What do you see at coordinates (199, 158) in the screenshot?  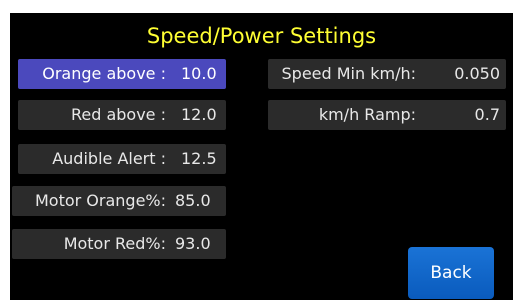 I see `field-value: 12.5` at bounding box center [199, 158].